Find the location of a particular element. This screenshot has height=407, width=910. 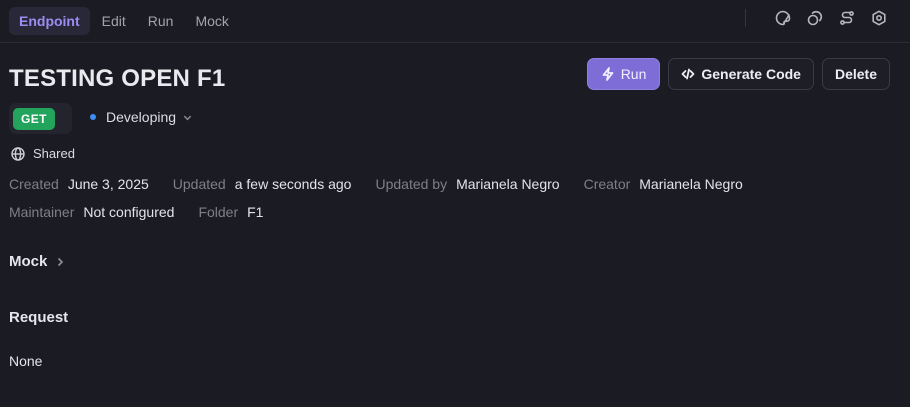

meta-row-2: Maintainer Not configured Folder F1 is located at coordinates (148, 212).